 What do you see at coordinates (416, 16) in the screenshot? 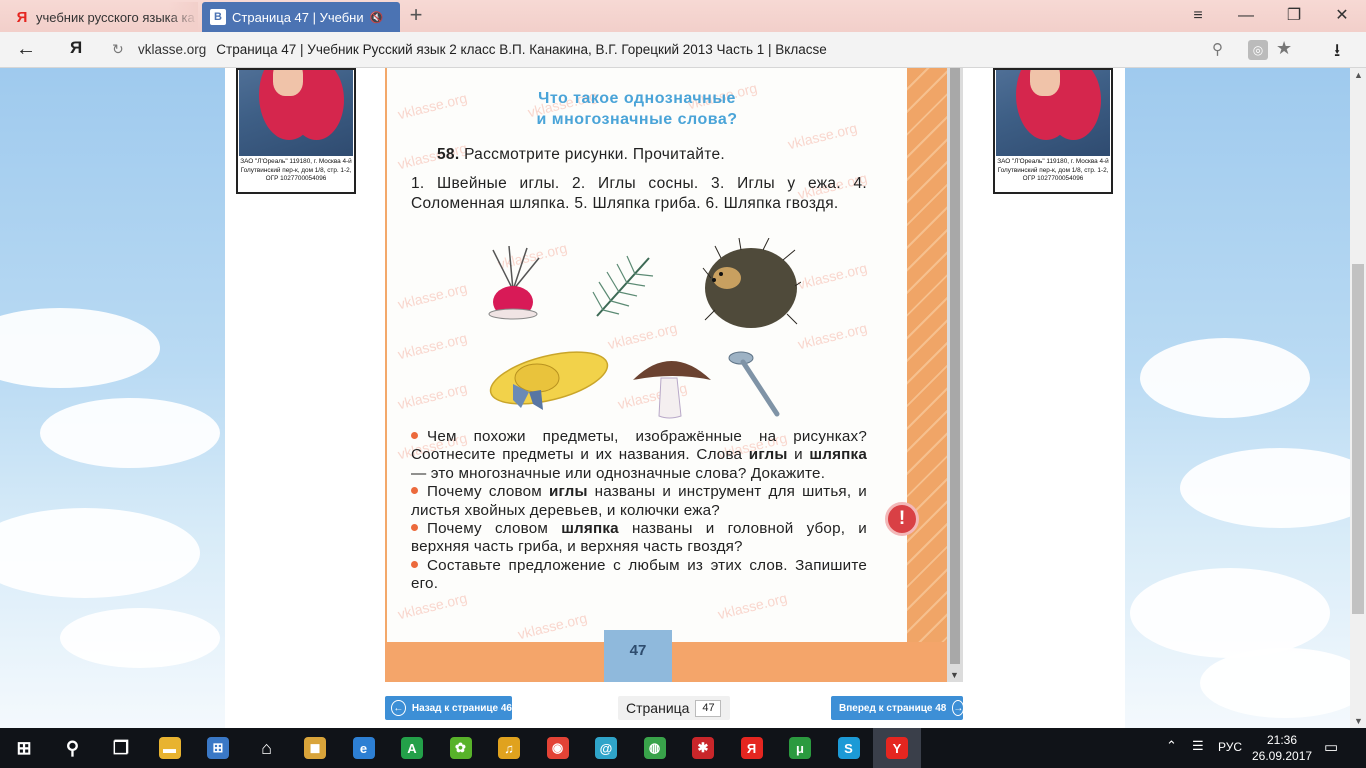
I see `new-tab-button: +` at bounding box center [416, 16].